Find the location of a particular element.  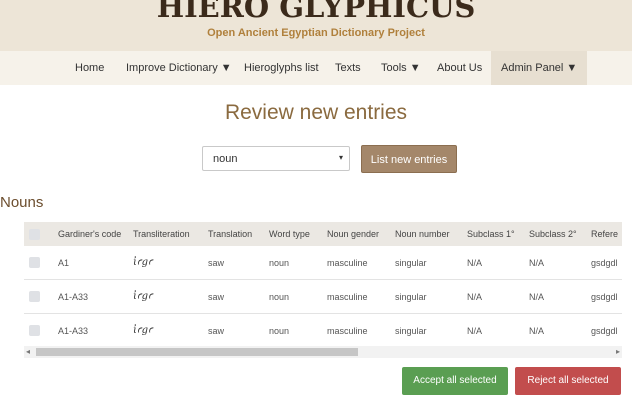

site-logo: HIERO GLYPHICUS is located at coordinates (316, 12).